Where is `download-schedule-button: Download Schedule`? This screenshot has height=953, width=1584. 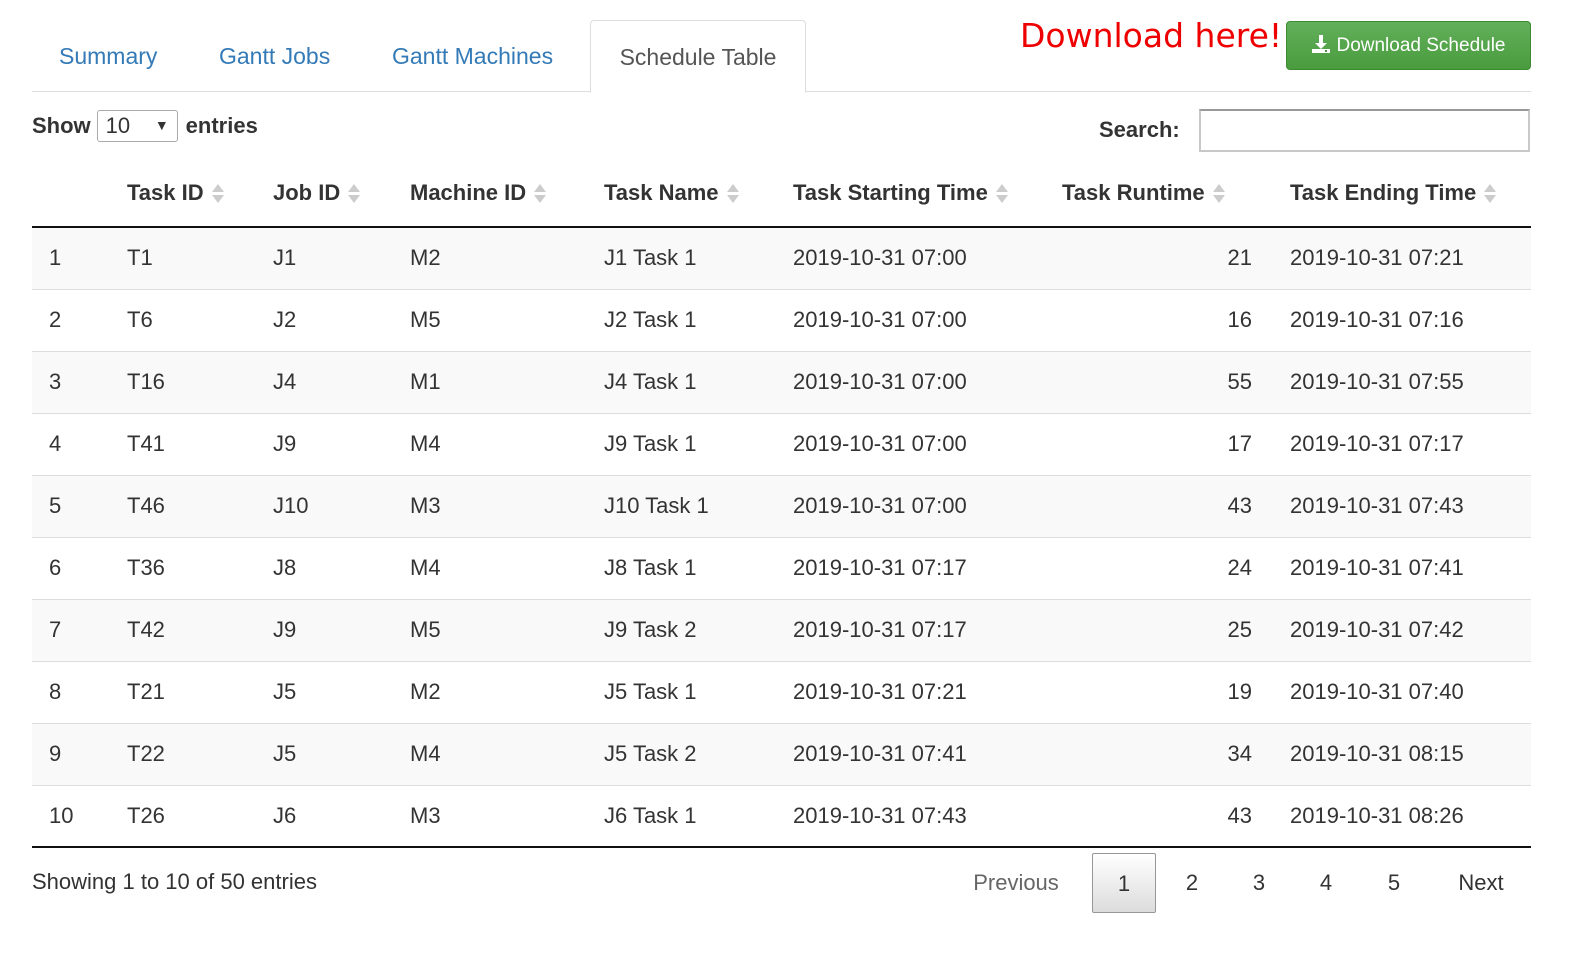 download-schedule-button: Download Schedule is located at coordinates (1408, 45).